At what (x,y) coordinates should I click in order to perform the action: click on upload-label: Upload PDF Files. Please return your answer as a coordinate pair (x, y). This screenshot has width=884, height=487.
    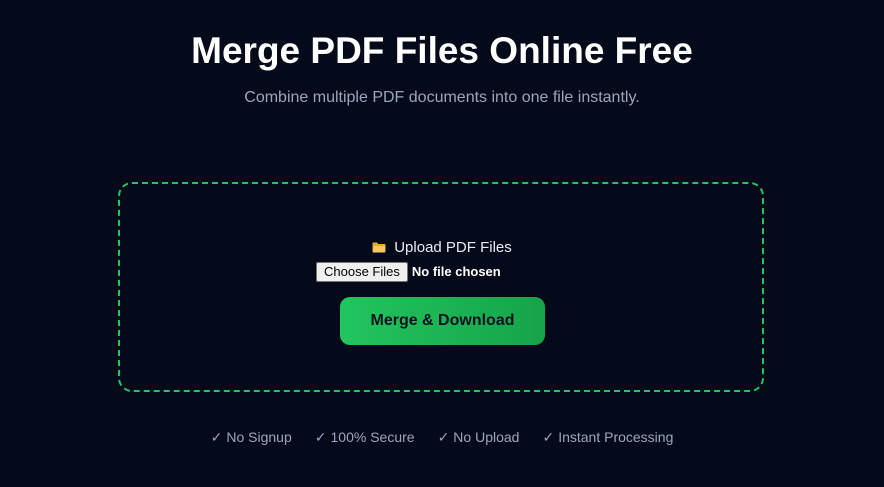
    Looking at the image, I should click on (442, 248).